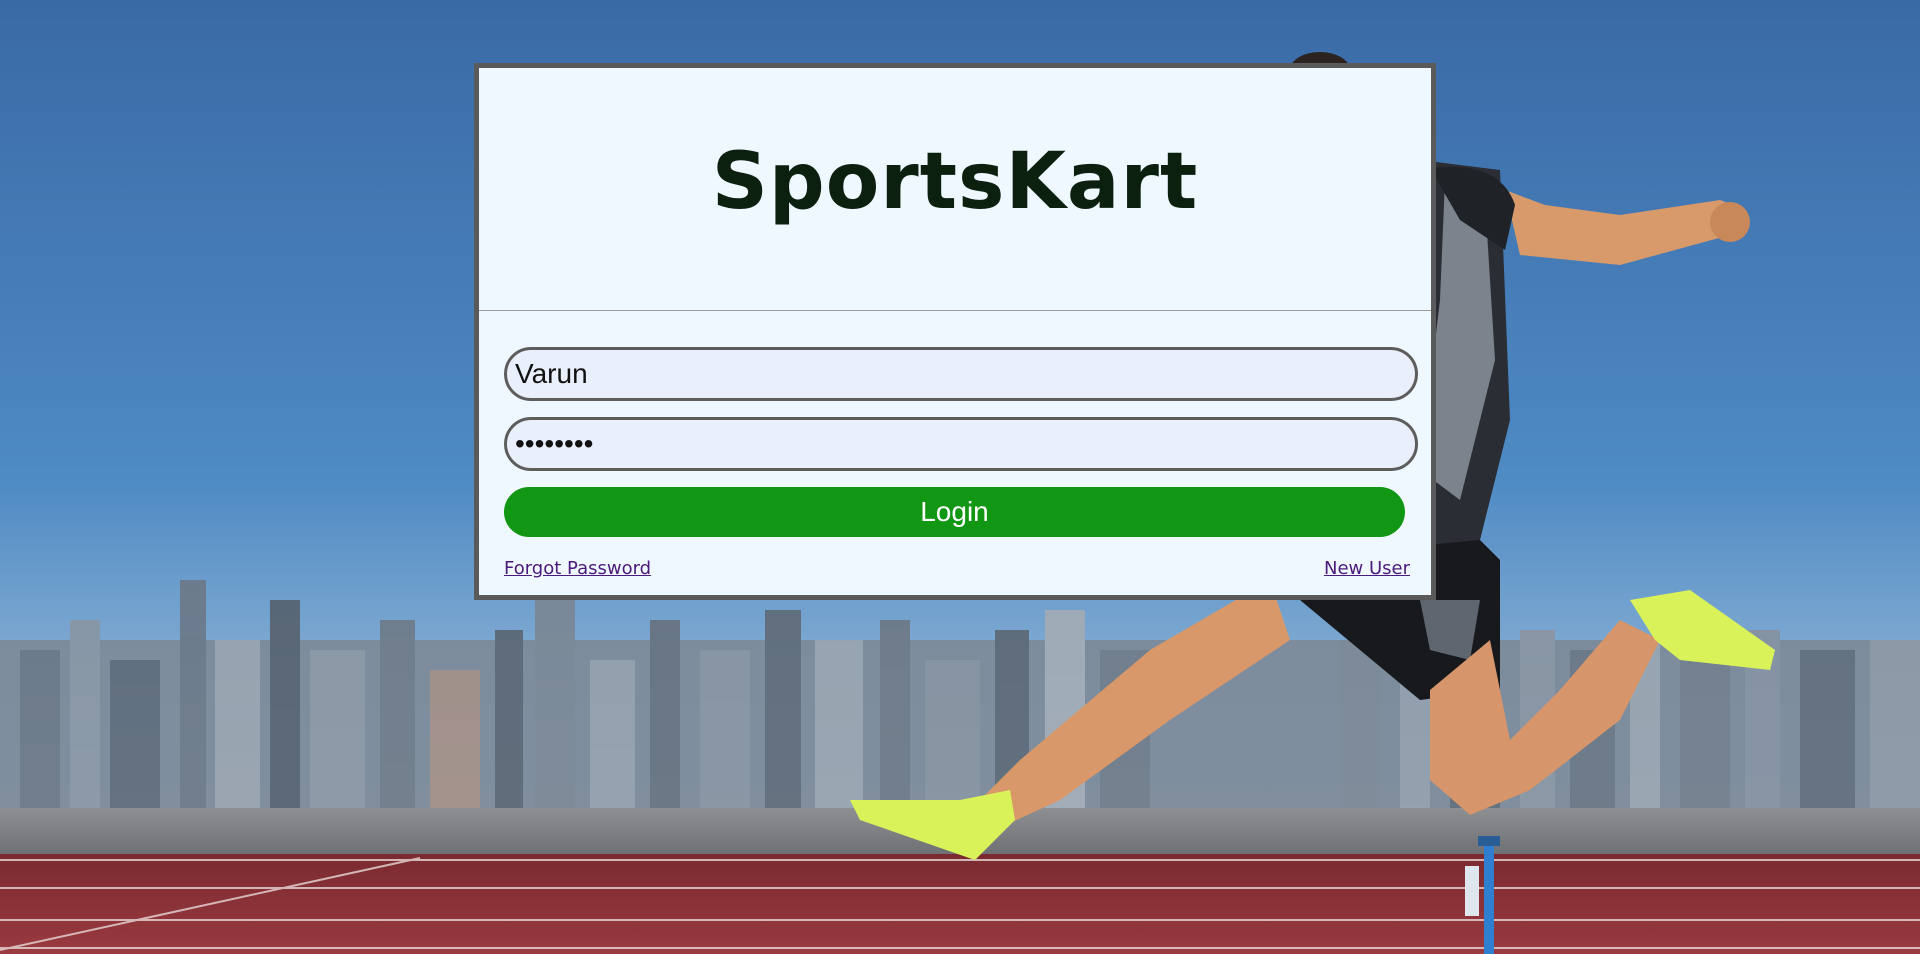 The width and height of the screenshot is (1920, 954). Describe the element at coordinates (577, 568) in the screenshot. I see `forgot-password-link: Forgot Password` at that location.